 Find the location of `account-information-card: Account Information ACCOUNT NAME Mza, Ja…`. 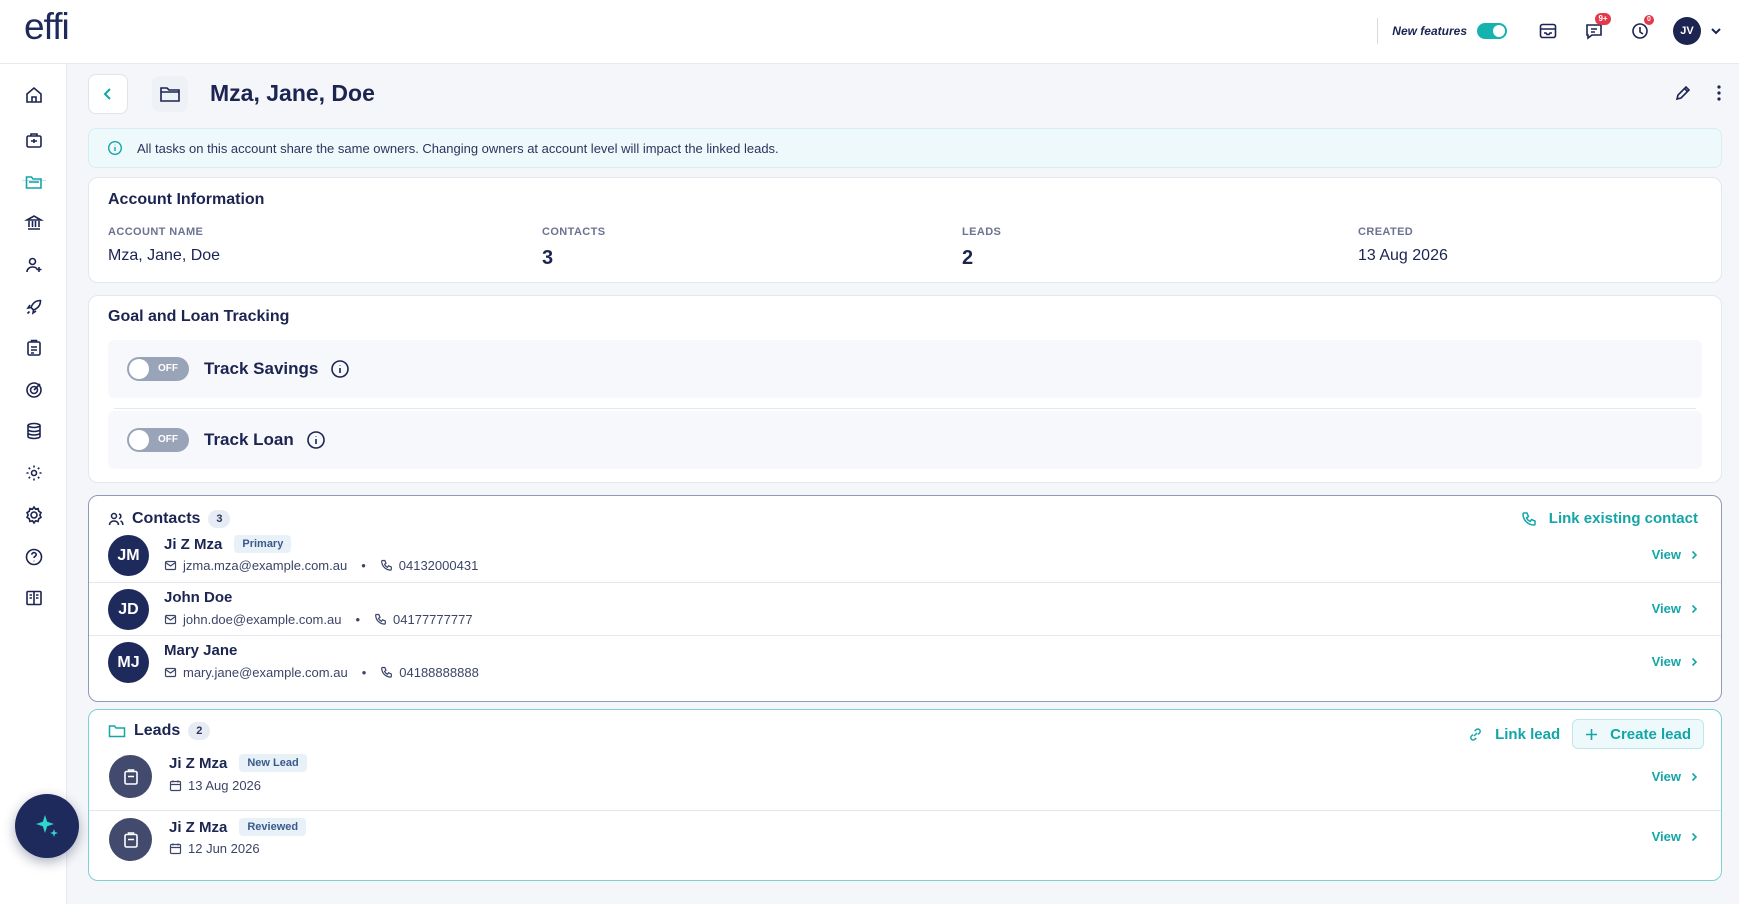

account-information-card: Account Information ACCOUNT NAME Mza, Ja… is located at coordinates (905, 230).